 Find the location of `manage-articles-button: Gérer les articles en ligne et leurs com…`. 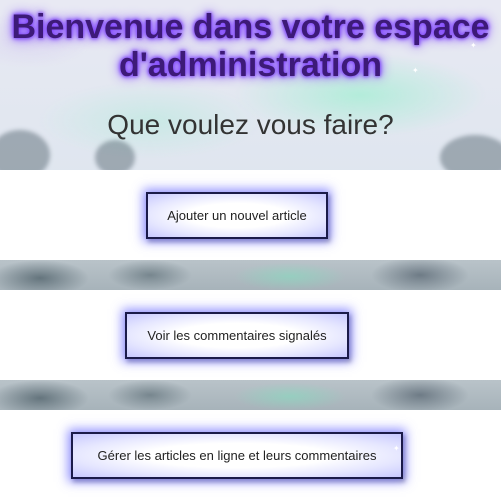

manage-articles-button: Gérer les articles en ligne et leurs com… is located at coordinates (237, 455).